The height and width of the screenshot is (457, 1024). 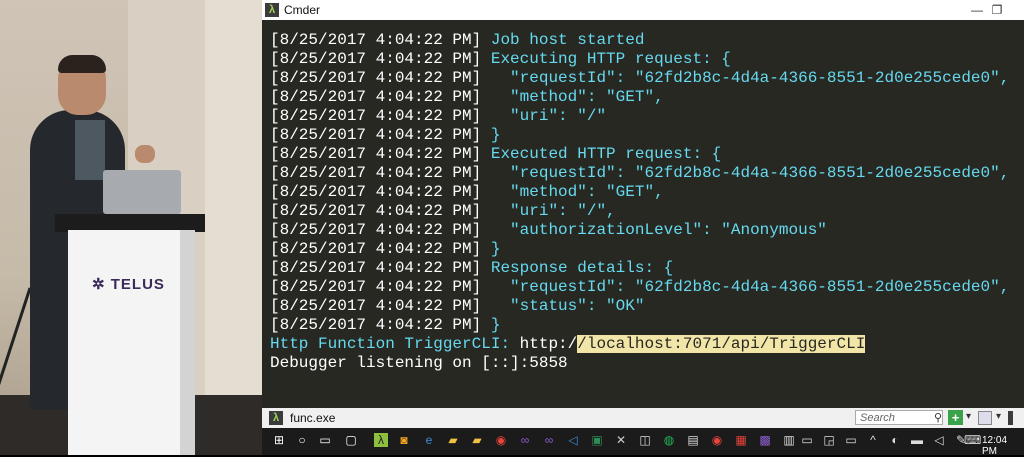 What do you see at coordinates (351, 440) in the screenshot?
I see `app-icon: ▢` at bounding box center [351, 440].